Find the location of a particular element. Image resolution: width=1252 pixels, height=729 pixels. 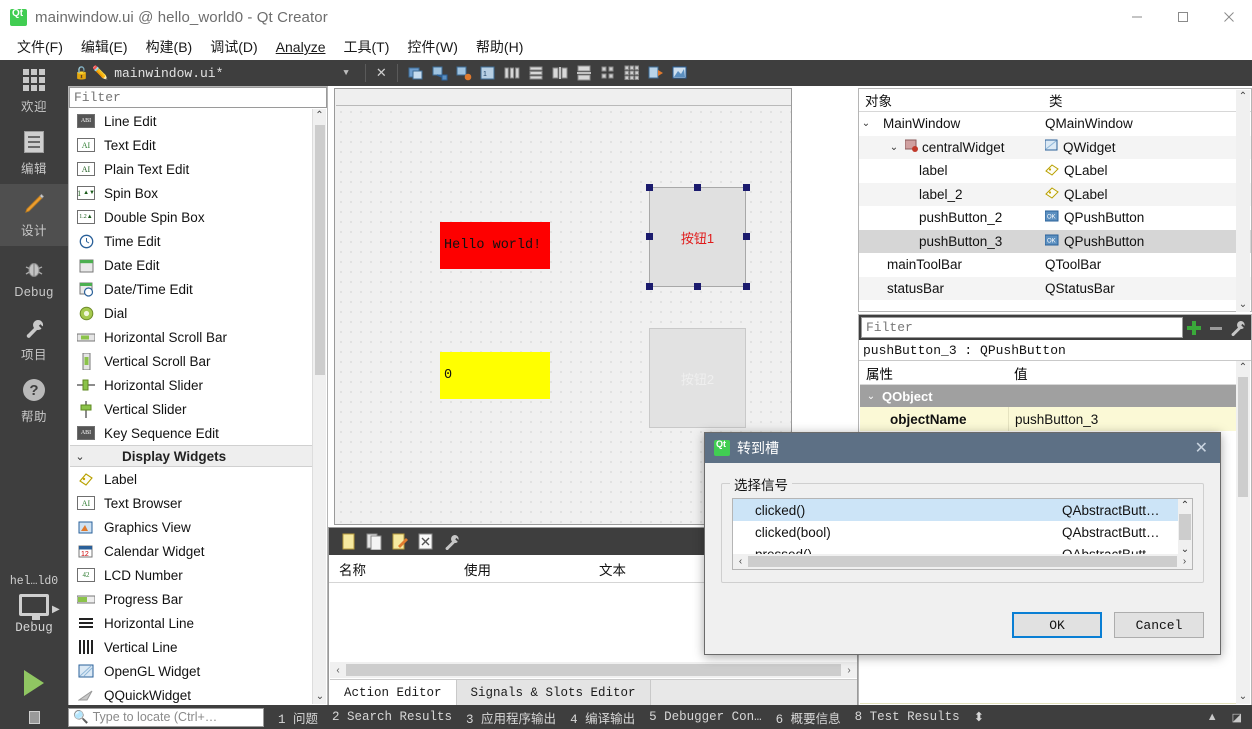

signal-list-hscrollbar: ‹ › is located at coordinates (962, 561).